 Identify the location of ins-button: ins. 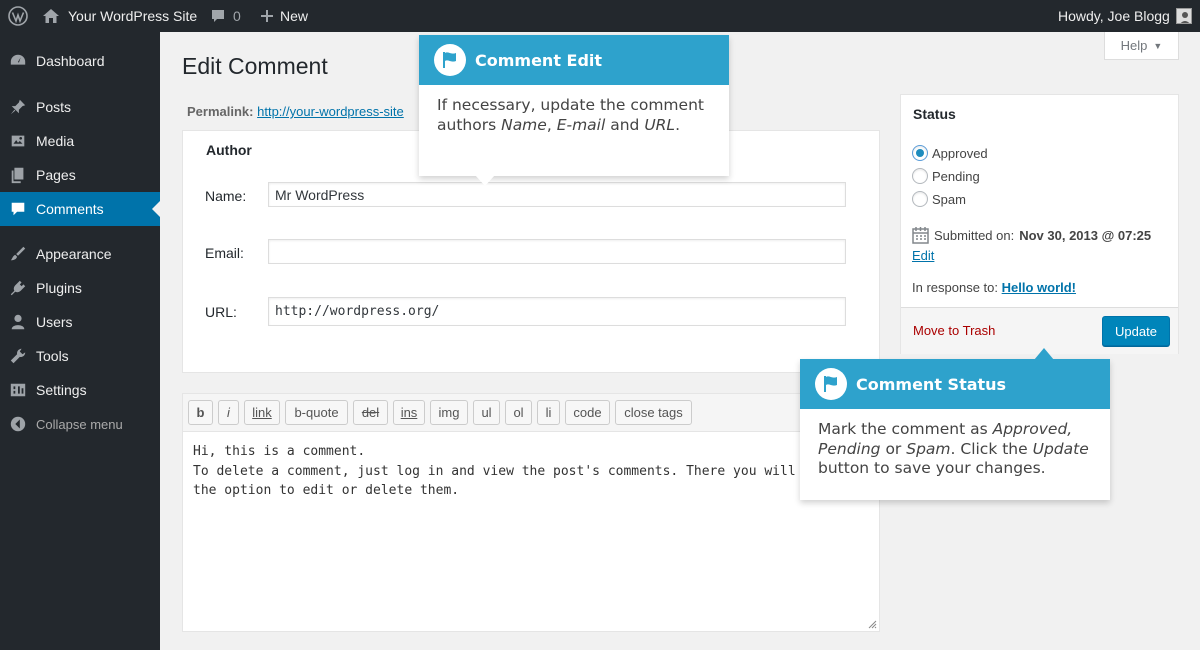
(409, 412).